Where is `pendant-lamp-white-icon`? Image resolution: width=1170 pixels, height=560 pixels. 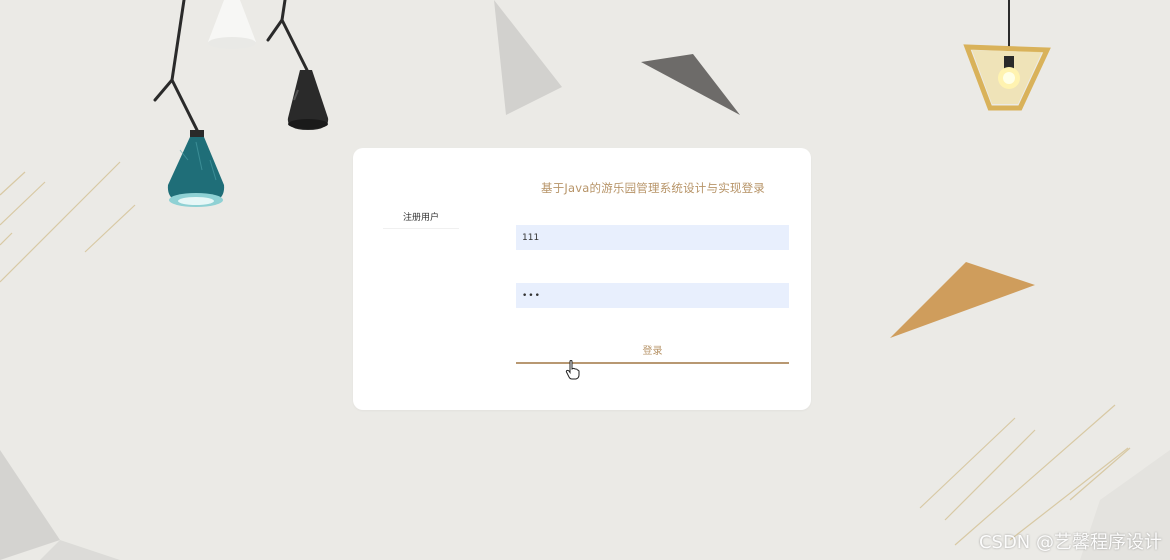 pendant-lamp-white-icon is located at coordinates (232, 24).